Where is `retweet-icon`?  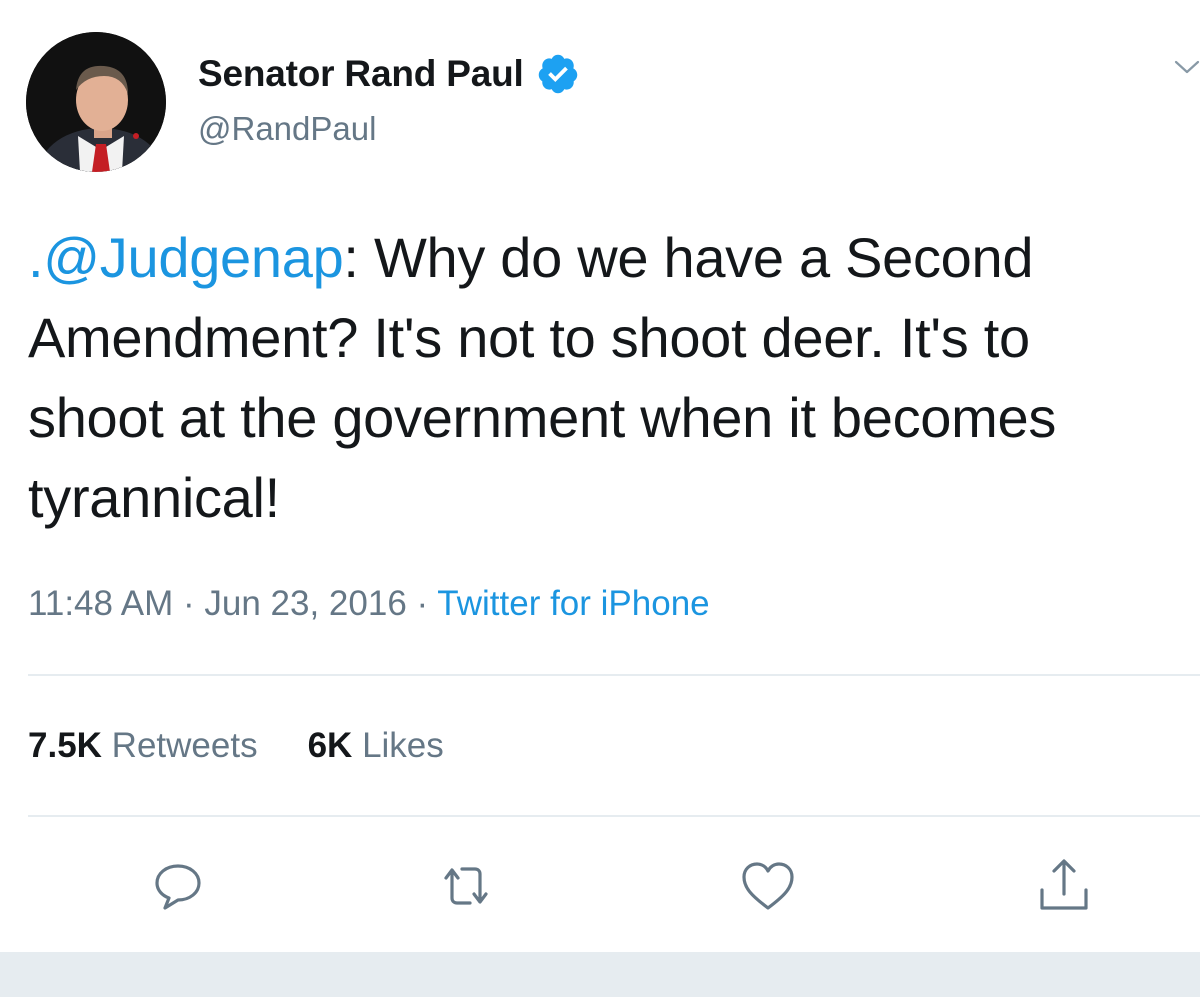 retweet-icon is located at coordinates (466, 886).